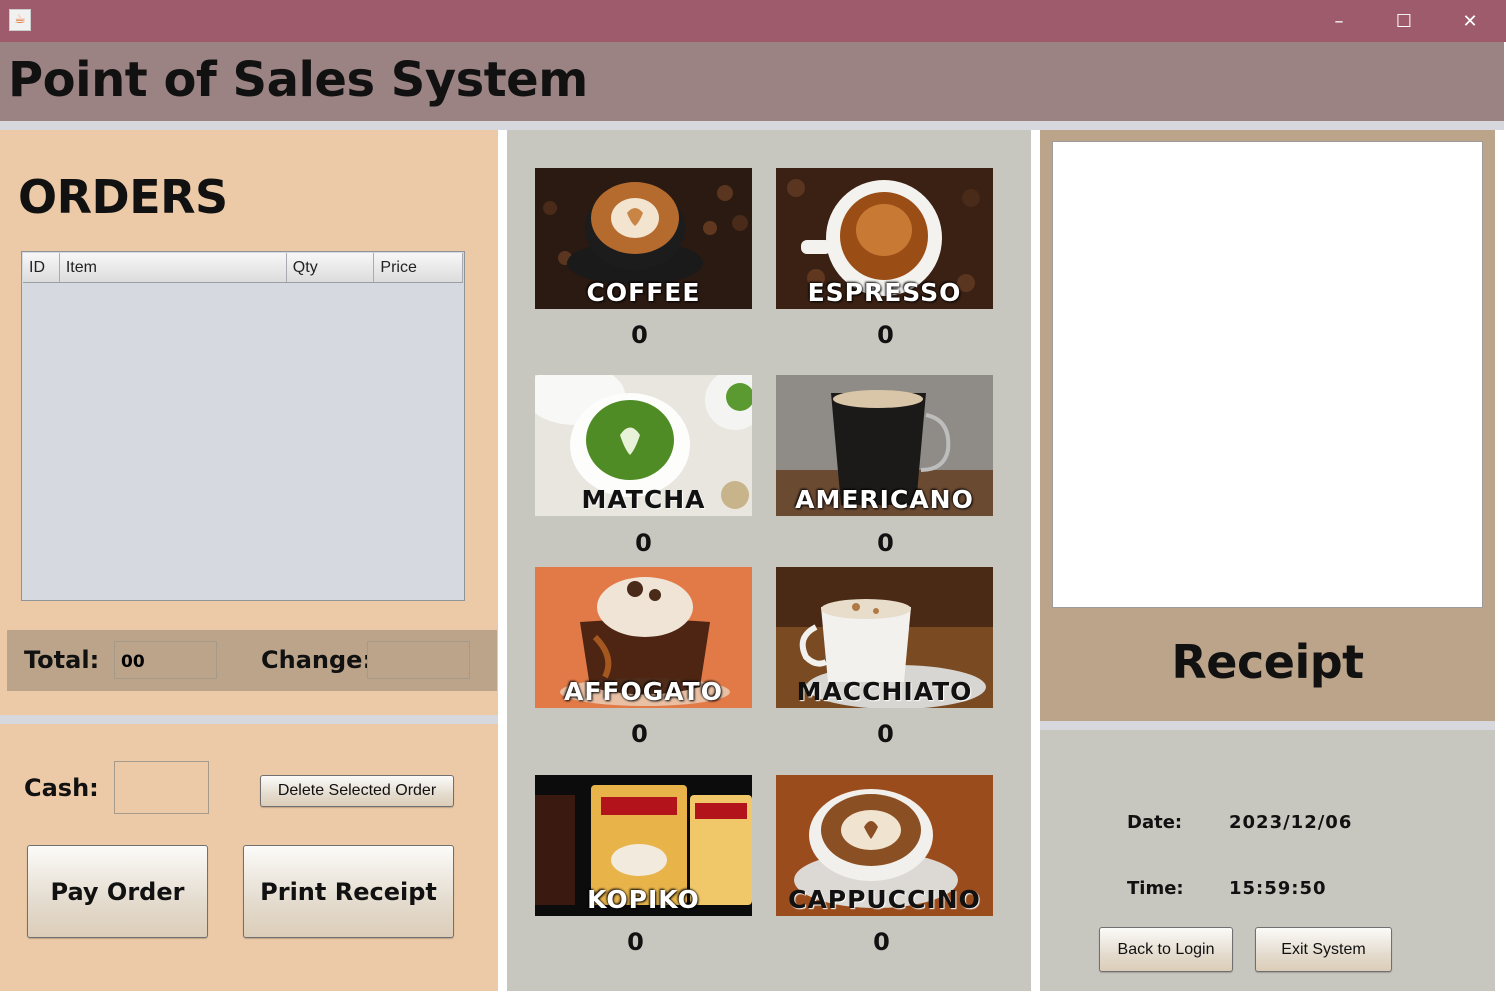 Image resolution: width=1506 pixels, height=1003 pixels. What do you see at coordinates (639, 335) in the screenshot?
I see `menu-item-qty-coffee: 0` at bounding box center [639, 335].